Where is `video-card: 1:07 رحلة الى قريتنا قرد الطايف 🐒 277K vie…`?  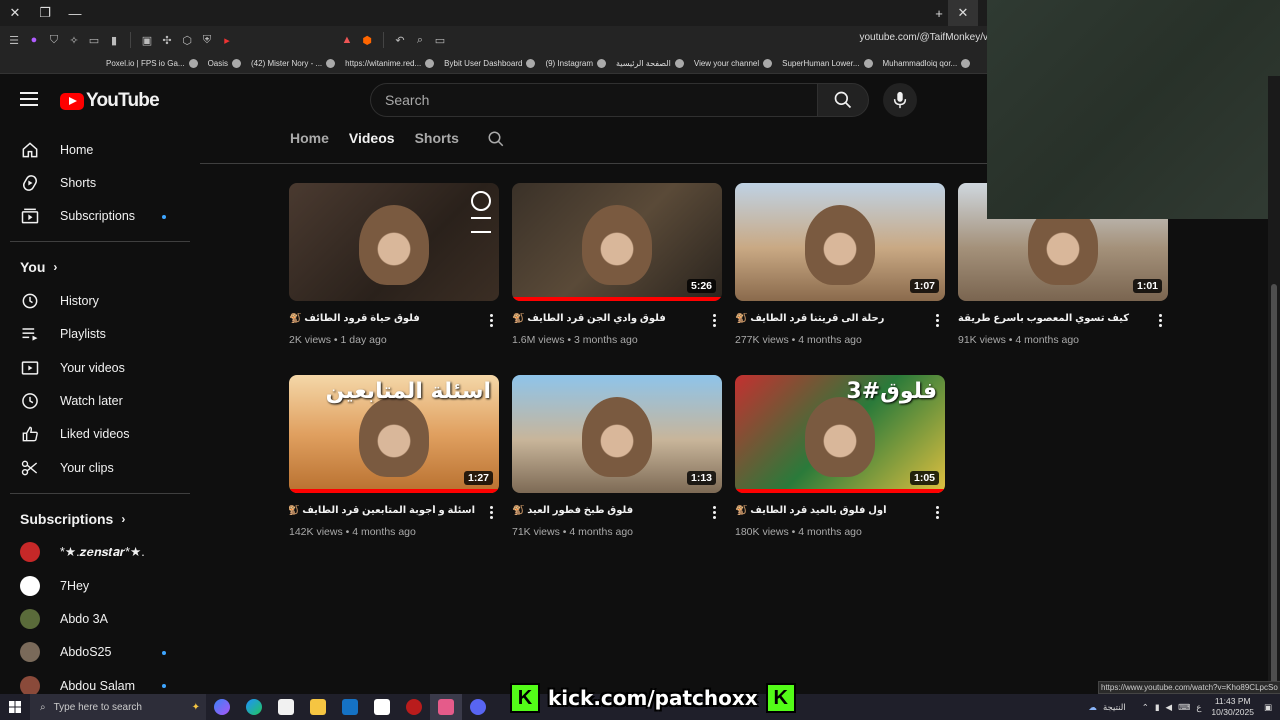
video-card: 1:07 رحلة الى قريتنا قرد الطايف 🐒 277K vie… is located at coordinates (840, 264).